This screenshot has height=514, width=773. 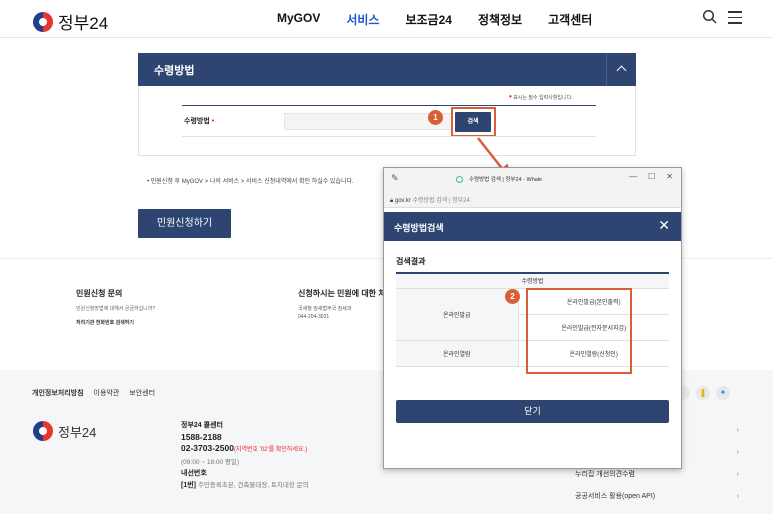 I want to click on callcenter-phone2: 02-3703-2500, so click(x=207, y=448).